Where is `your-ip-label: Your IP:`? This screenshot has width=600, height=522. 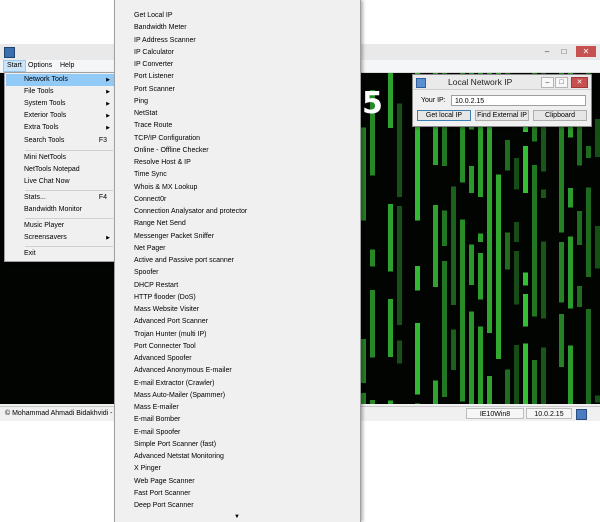
your-ip-label: Your IP: is located at coordinates (433, 100).